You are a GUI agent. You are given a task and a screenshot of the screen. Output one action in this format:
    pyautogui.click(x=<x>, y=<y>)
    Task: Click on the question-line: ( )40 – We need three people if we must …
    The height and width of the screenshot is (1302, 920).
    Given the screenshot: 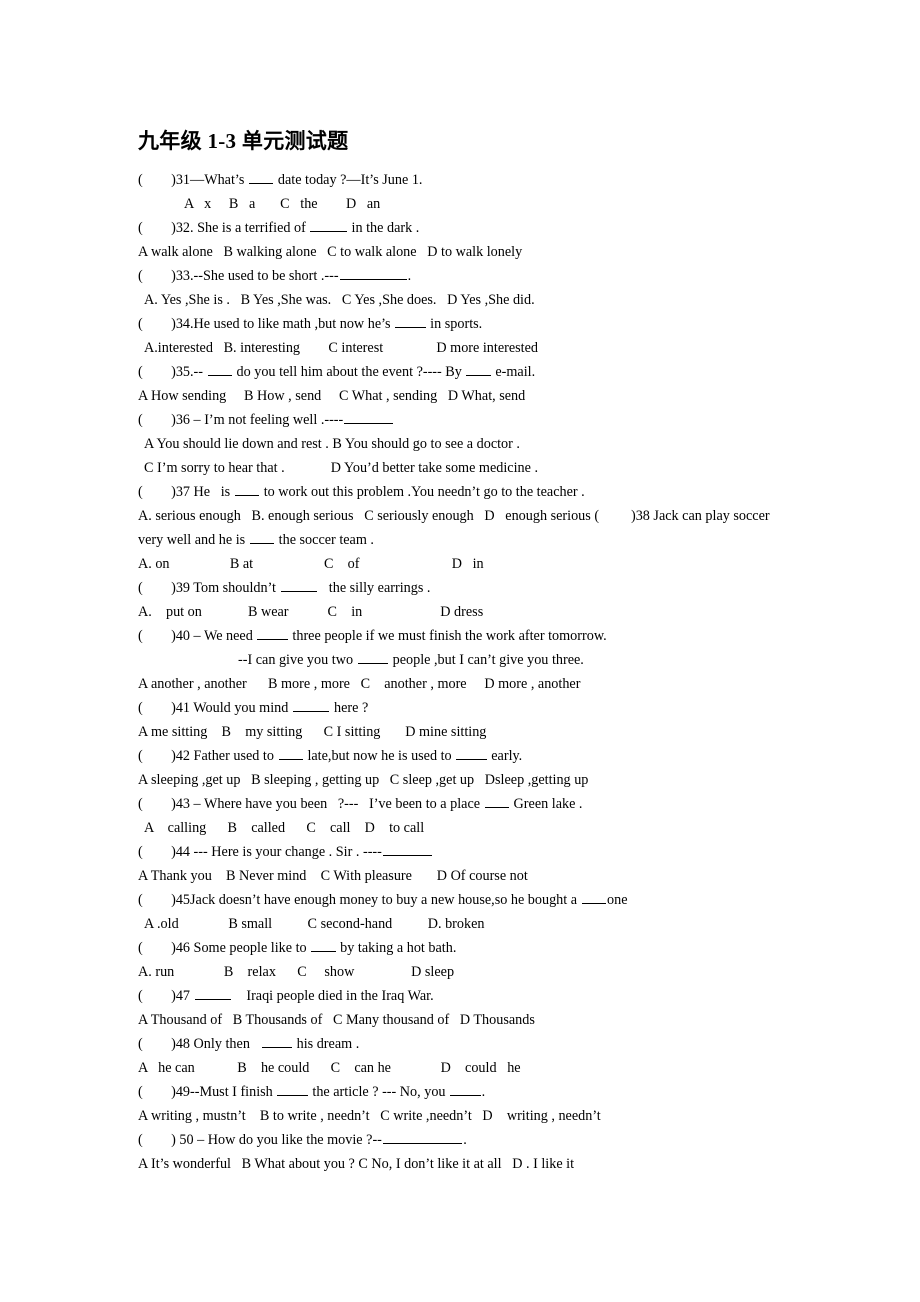 What is the action you would take?
    pyautogui.click(x=484, y=636)
    